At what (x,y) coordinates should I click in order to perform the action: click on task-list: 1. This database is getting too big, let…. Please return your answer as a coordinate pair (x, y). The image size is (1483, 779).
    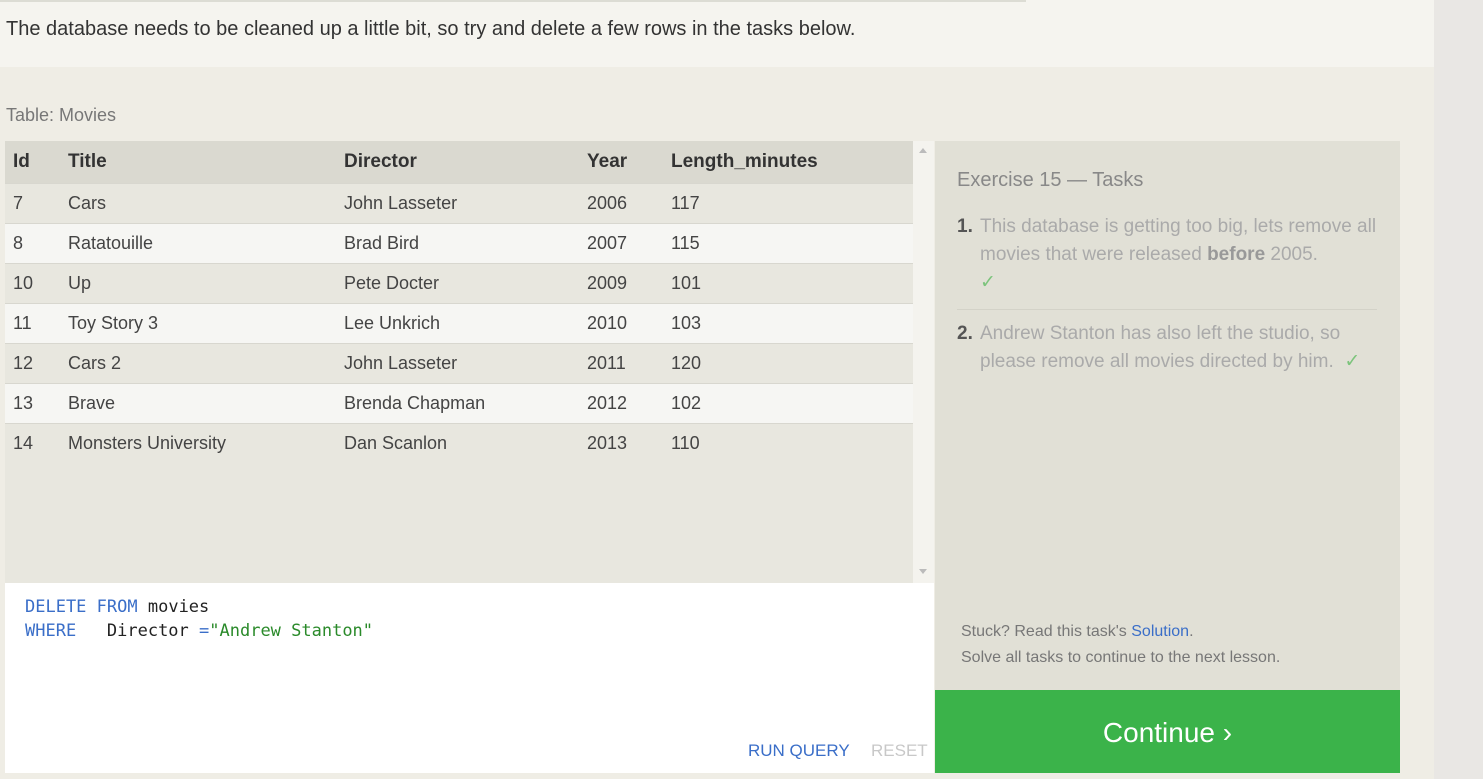
    Looking at the image, I should click on (1167, 294).